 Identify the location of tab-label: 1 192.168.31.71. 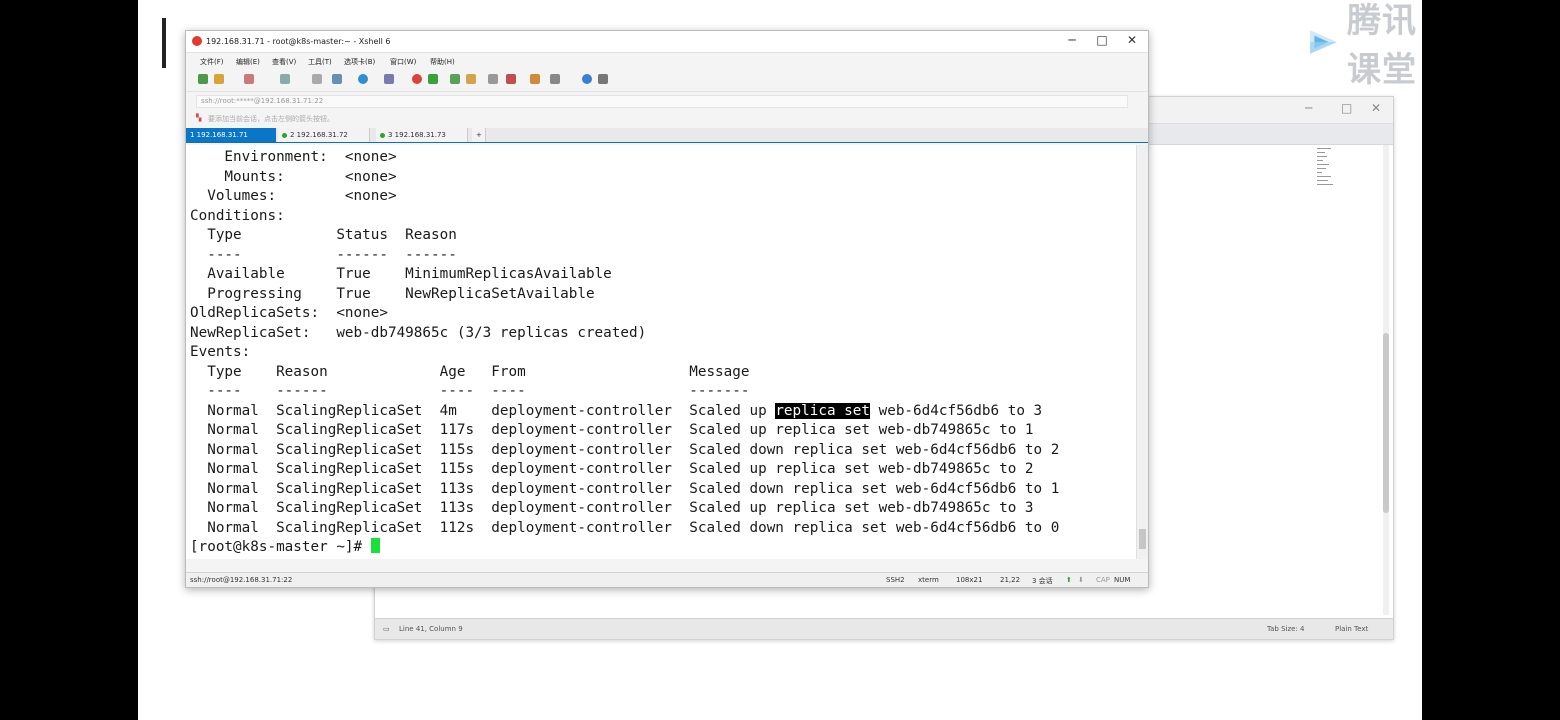
(219, 135).